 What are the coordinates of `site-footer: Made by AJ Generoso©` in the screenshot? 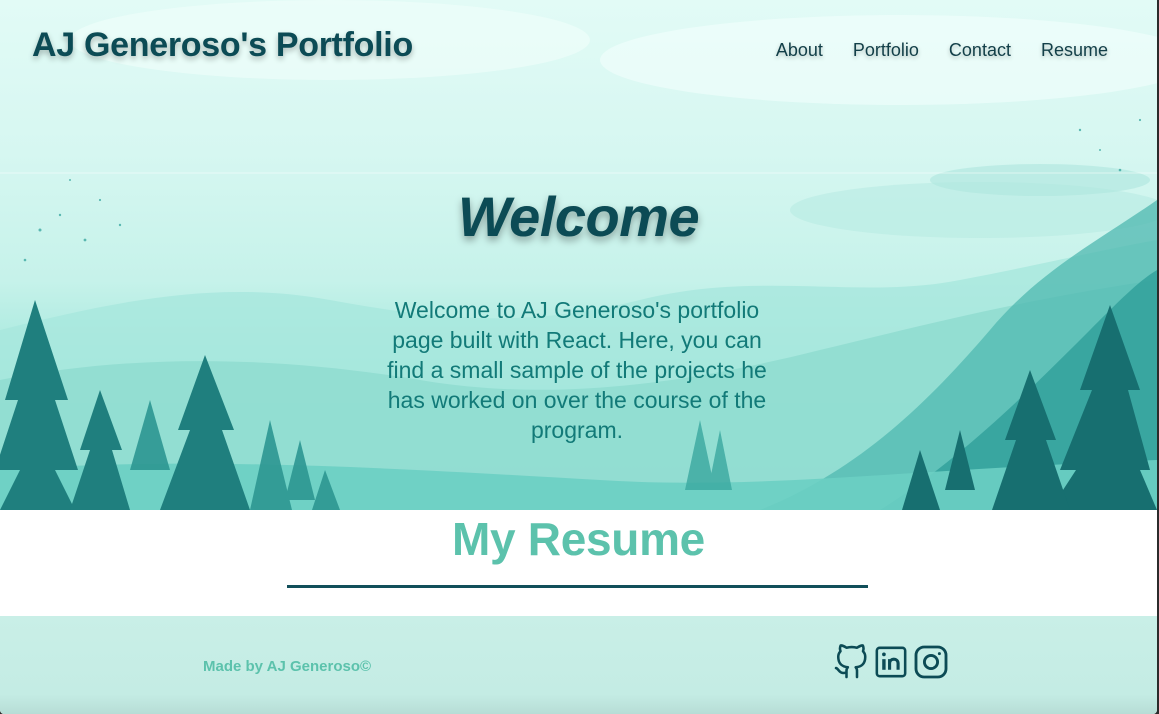 It's located at (578, 665).